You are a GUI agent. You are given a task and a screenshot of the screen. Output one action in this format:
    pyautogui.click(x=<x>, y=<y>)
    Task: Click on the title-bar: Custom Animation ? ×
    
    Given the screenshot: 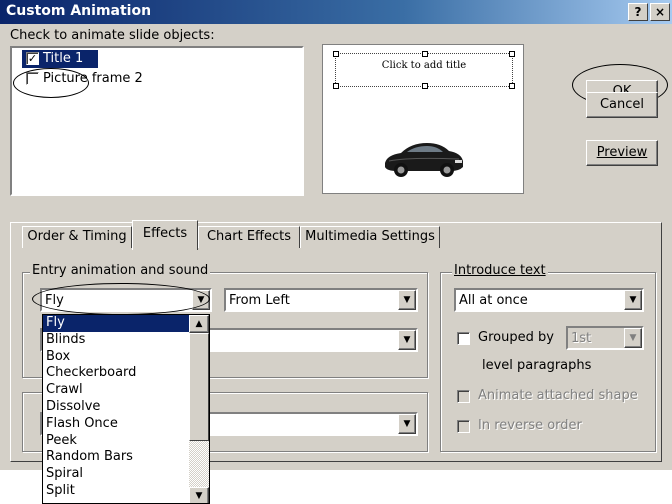 What is the action you would take?
    pyautogui.click(x=336, y=12)
    